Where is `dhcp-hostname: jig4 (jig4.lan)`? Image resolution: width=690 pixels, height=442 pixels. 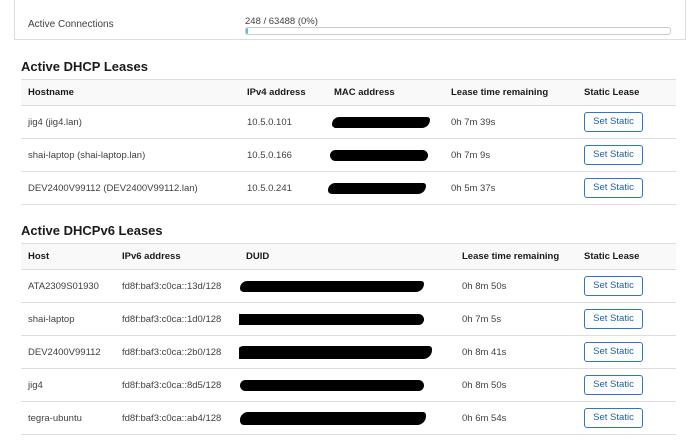
dhcp-hostname: jig4 (jig4.lan) is located at coordinates (130, 122).